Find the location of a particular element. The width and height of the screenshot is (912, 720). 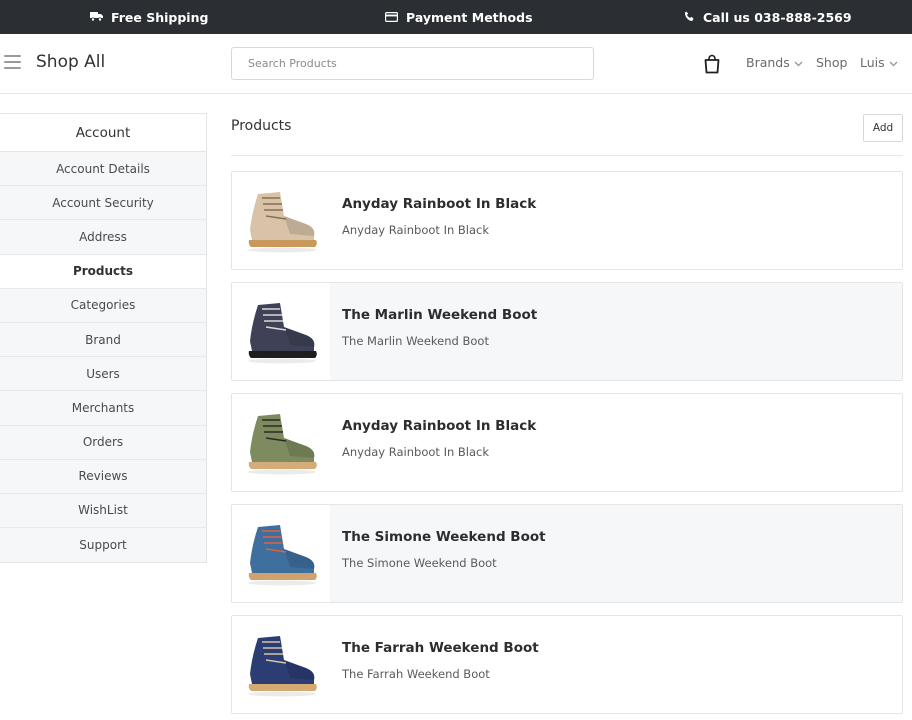

brands-label: Brands is located at coordinates (768, 62).